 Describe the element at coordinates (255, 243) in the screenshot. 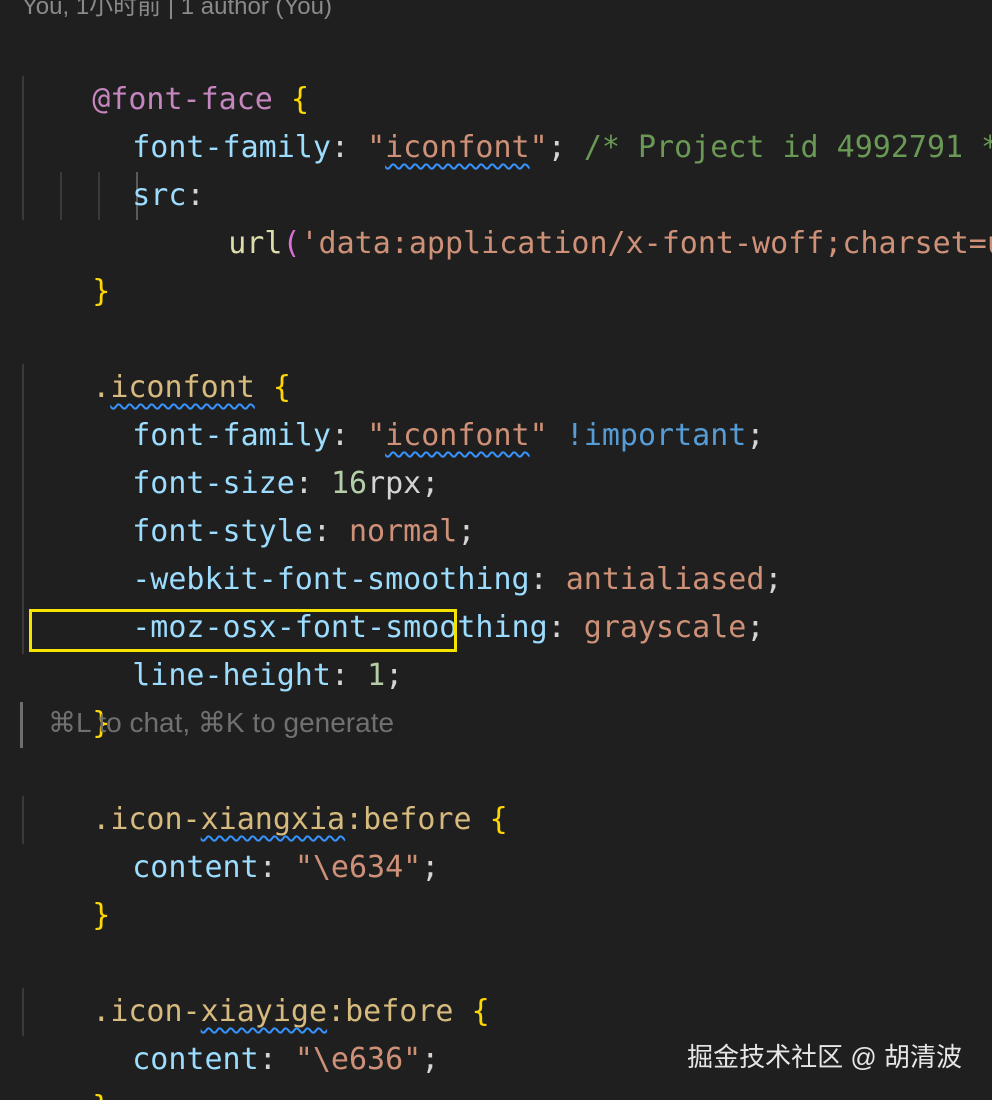

I see `function: url` at that location.